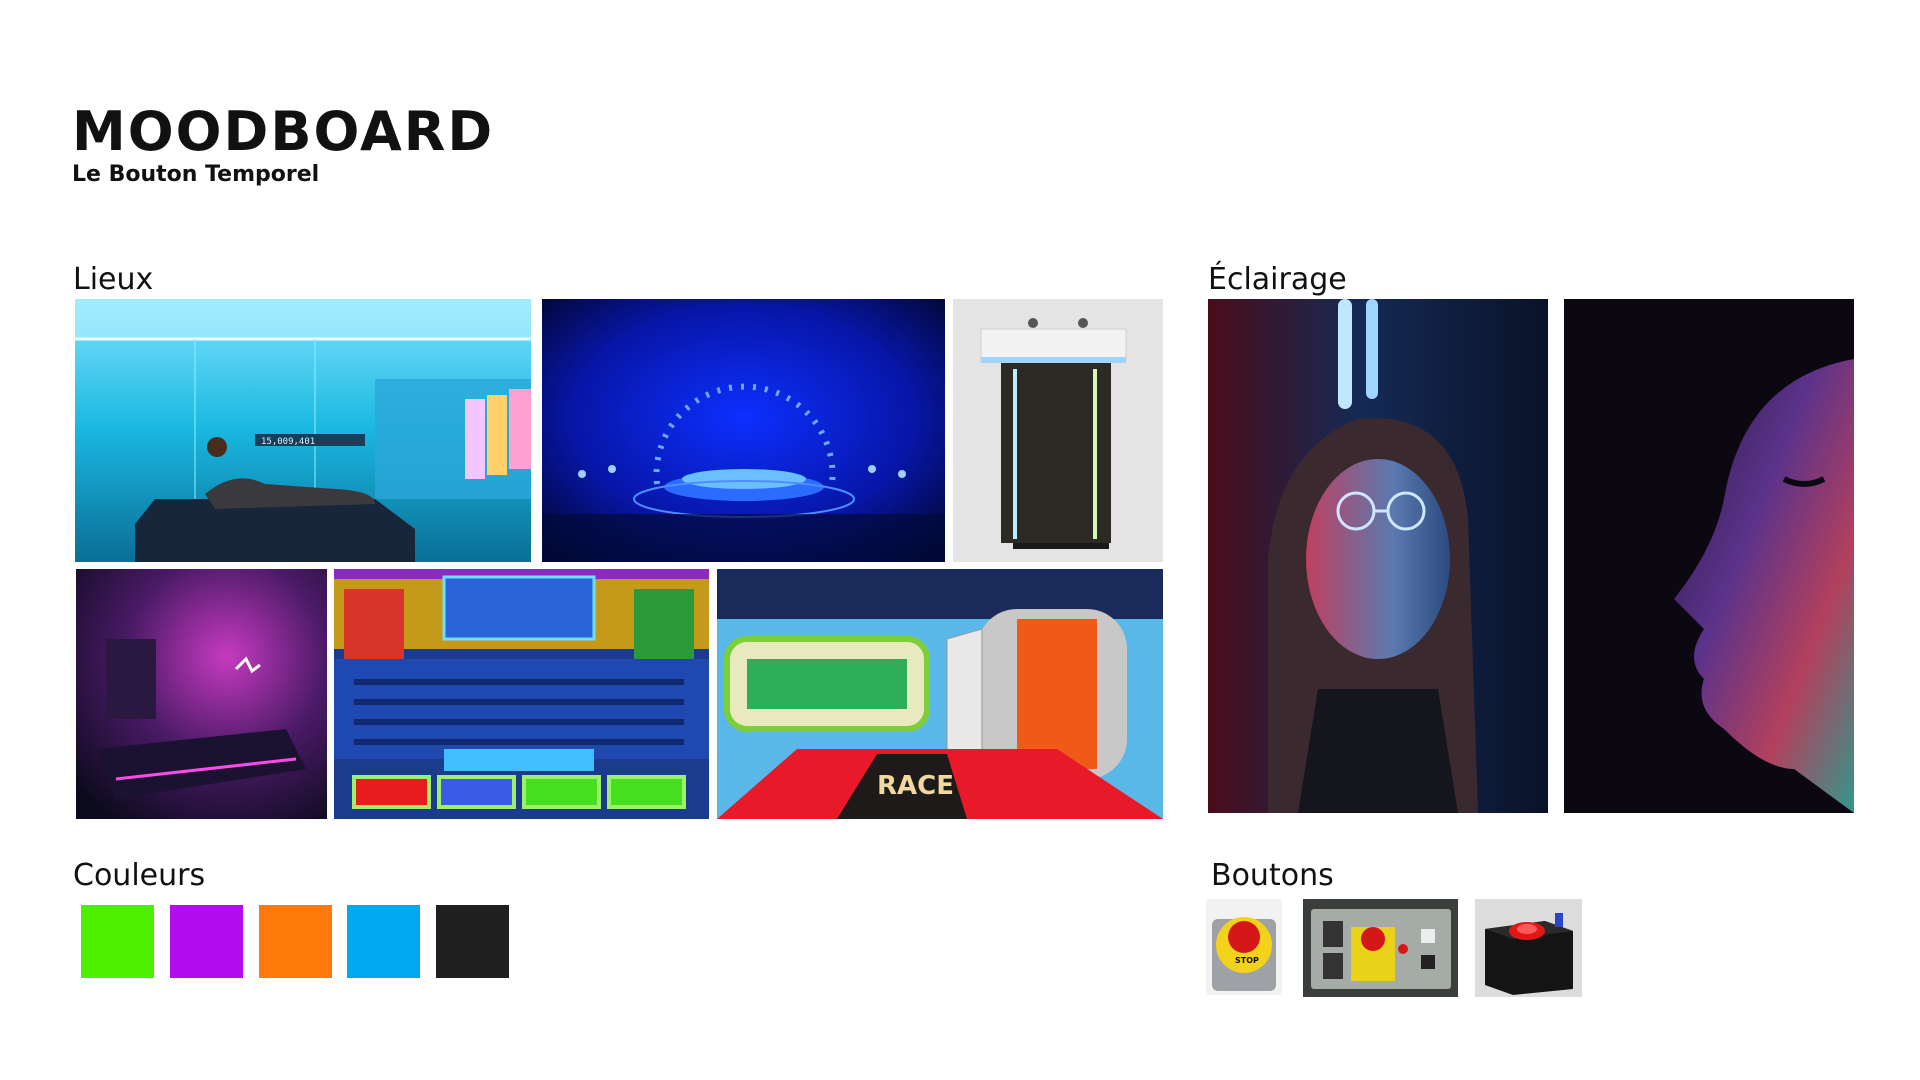  Describe the element at coordinates (139, 875) in the screenshot. I see `section-title-couleurs: Couleurs` at that location.